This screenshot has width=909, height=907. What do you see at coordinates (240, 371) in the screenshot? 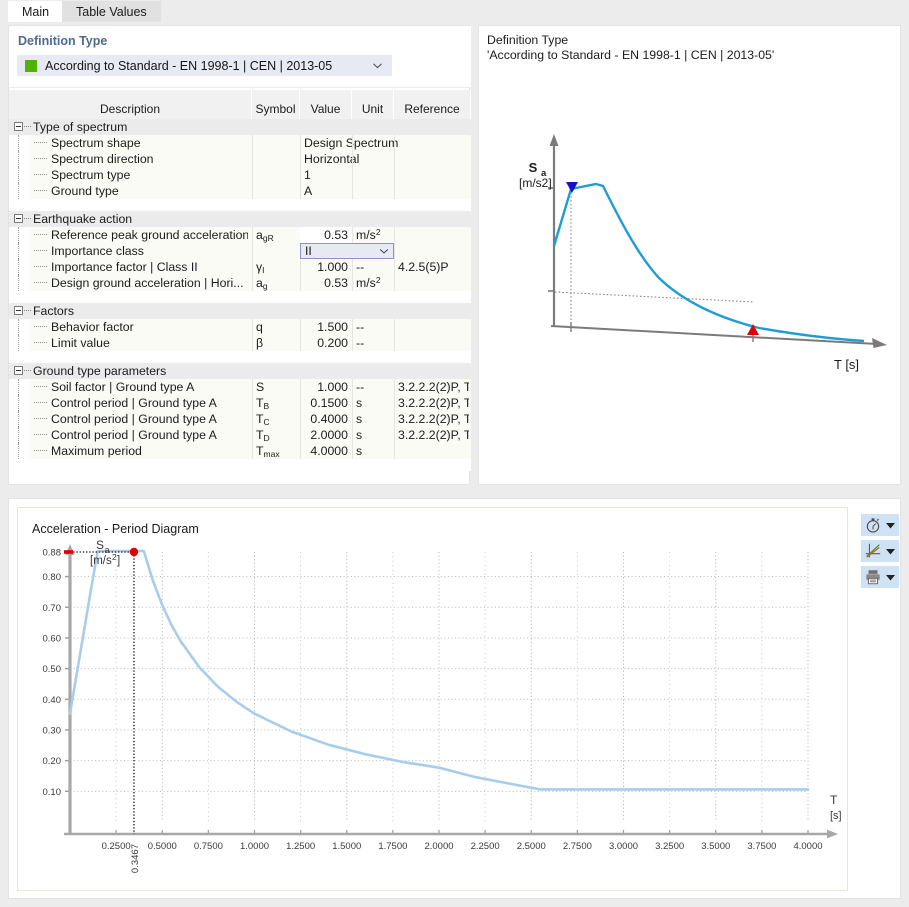
I see `group-row: Ground type parameters` at bounding box center [240, 371].